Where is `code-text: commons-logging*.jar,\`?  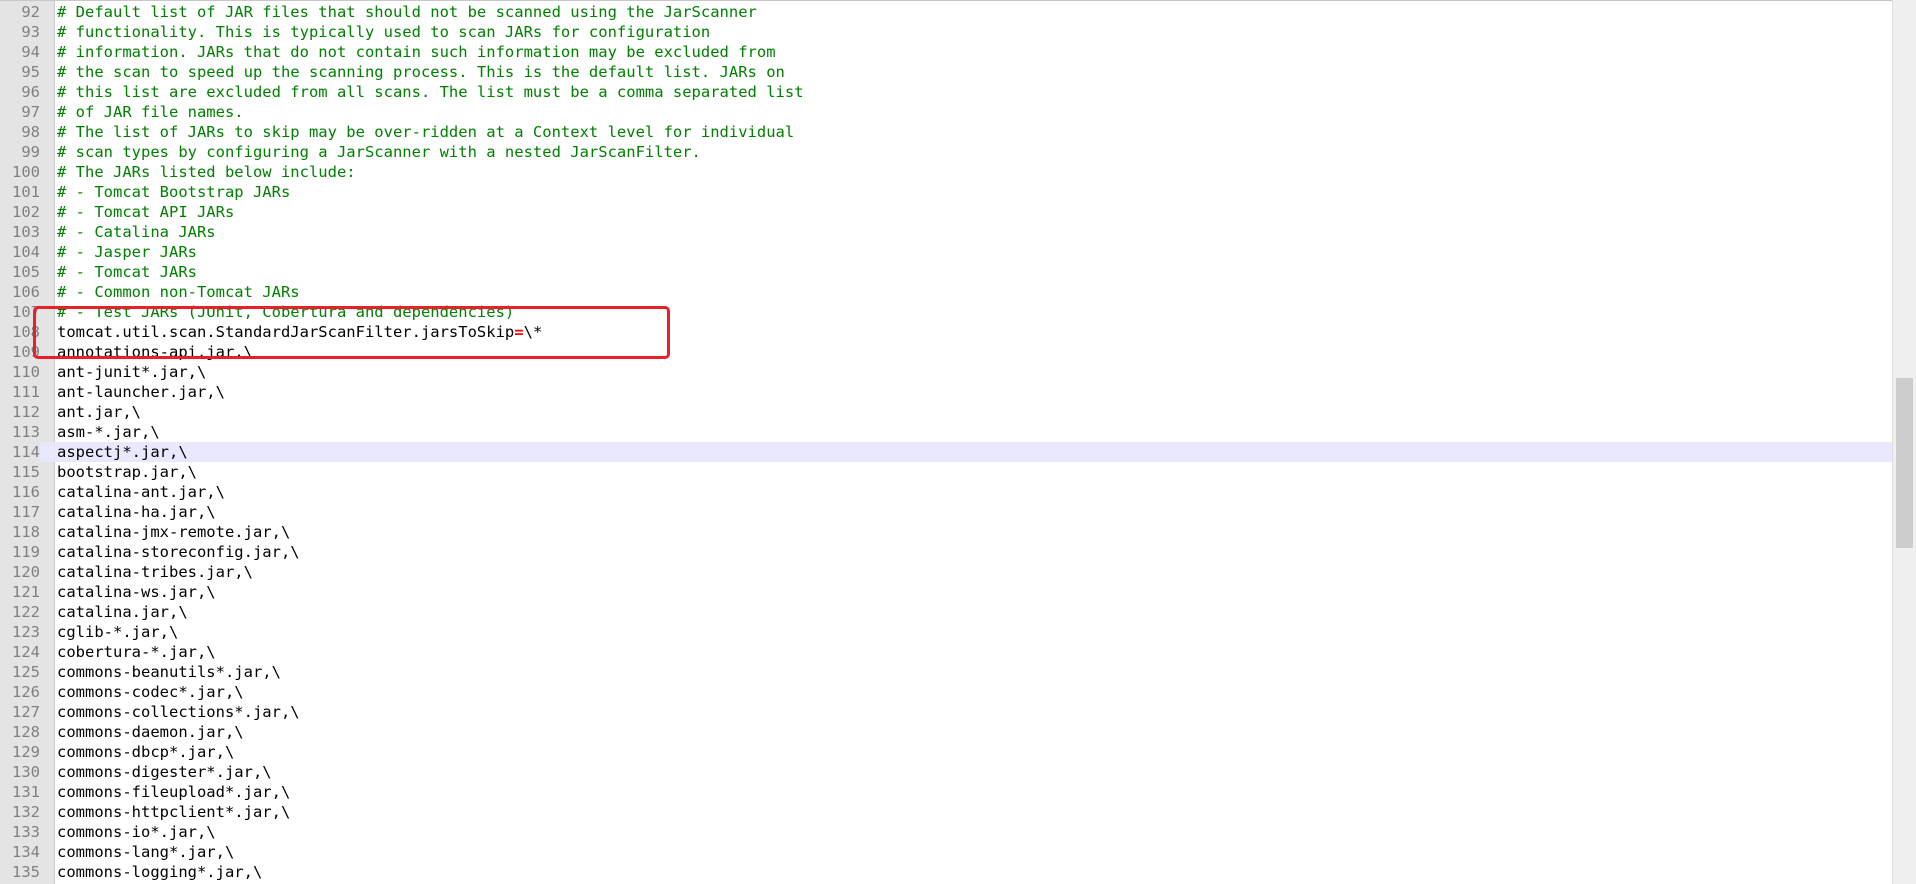
code-text: commons-logging*.jar,\ is located at coordinates (159, 872).